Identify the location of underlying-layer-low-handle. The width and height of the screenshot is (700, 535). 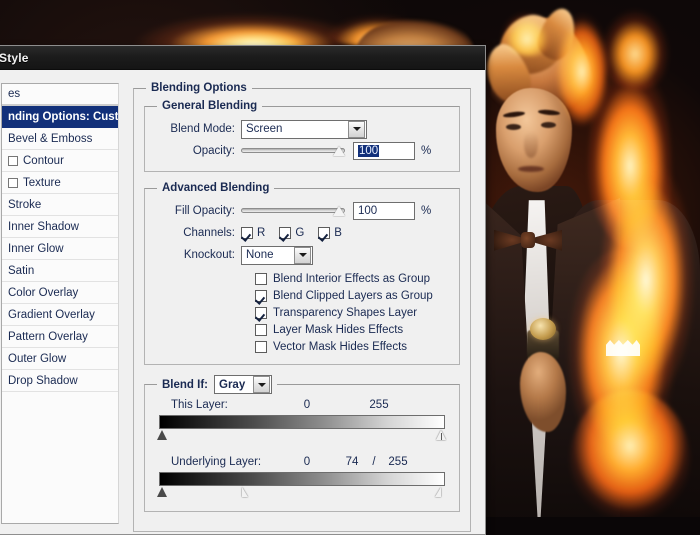
(162, 492).